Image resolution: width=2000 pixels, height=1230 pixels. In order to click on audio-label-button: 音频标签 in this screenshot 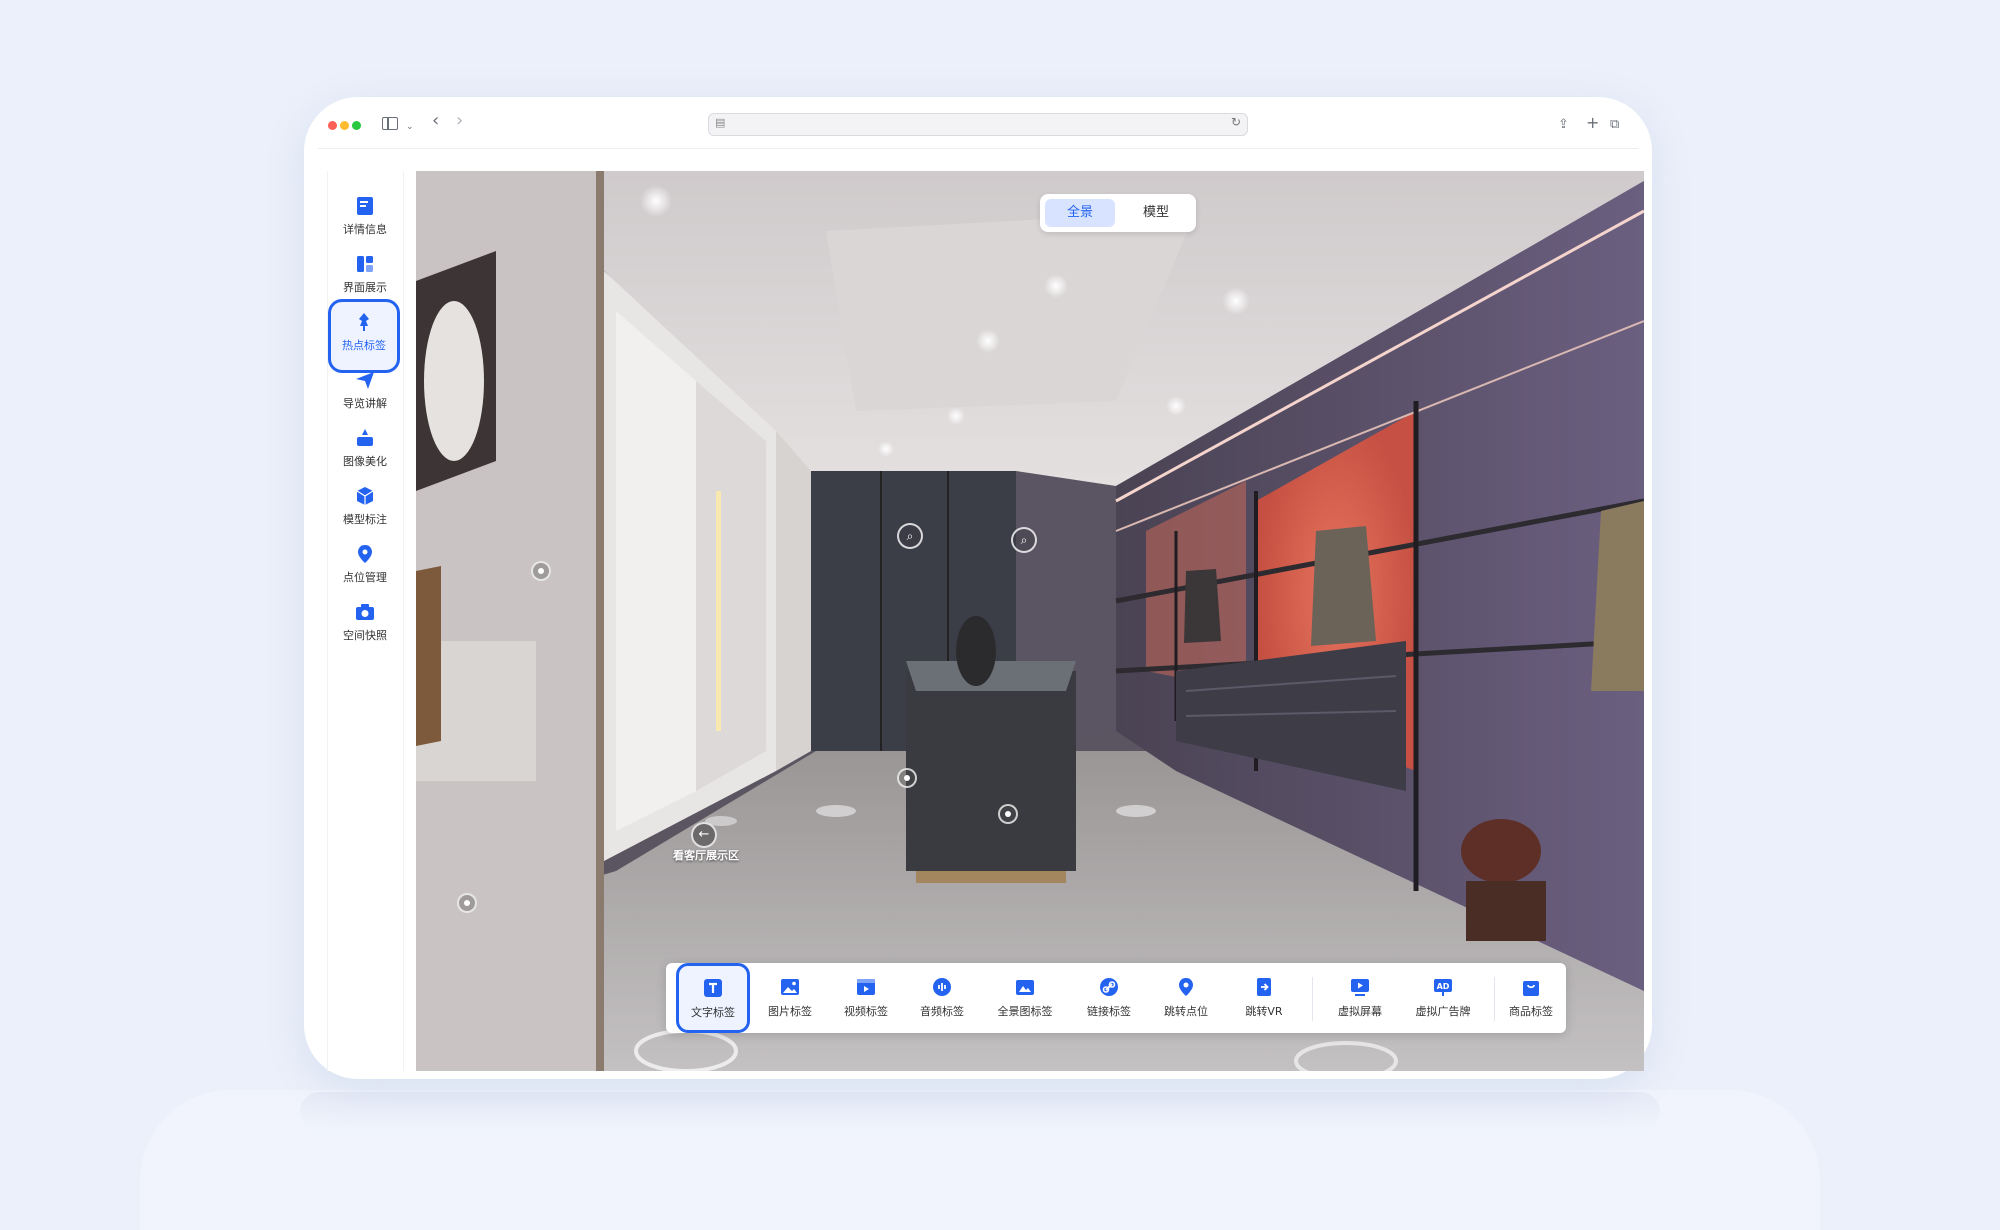, I will do `click(942, 998)`.